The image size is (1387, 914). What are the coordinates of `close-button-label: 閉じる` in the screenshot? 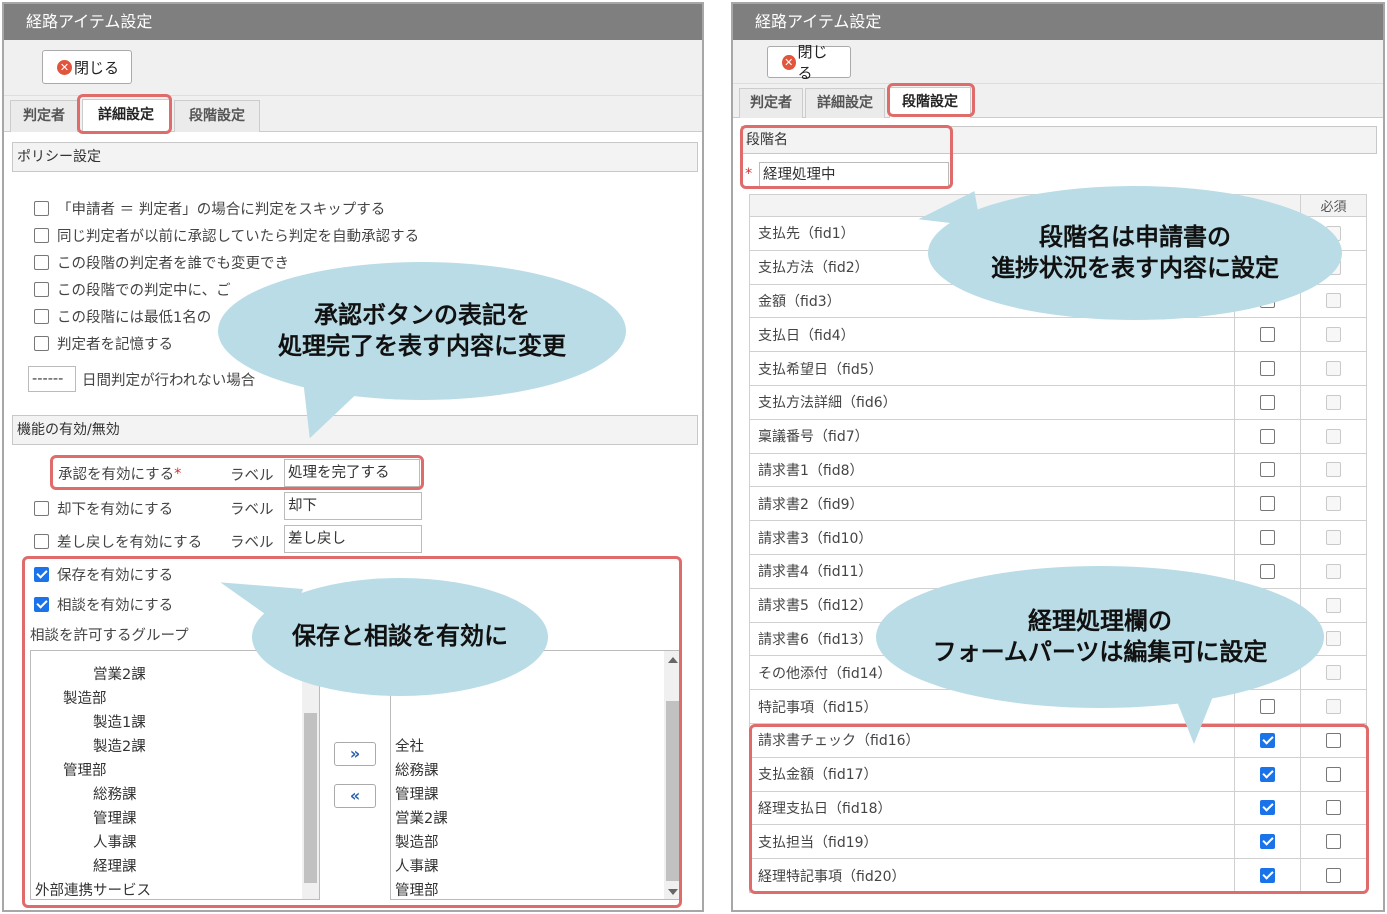 It's located at (812, 62).